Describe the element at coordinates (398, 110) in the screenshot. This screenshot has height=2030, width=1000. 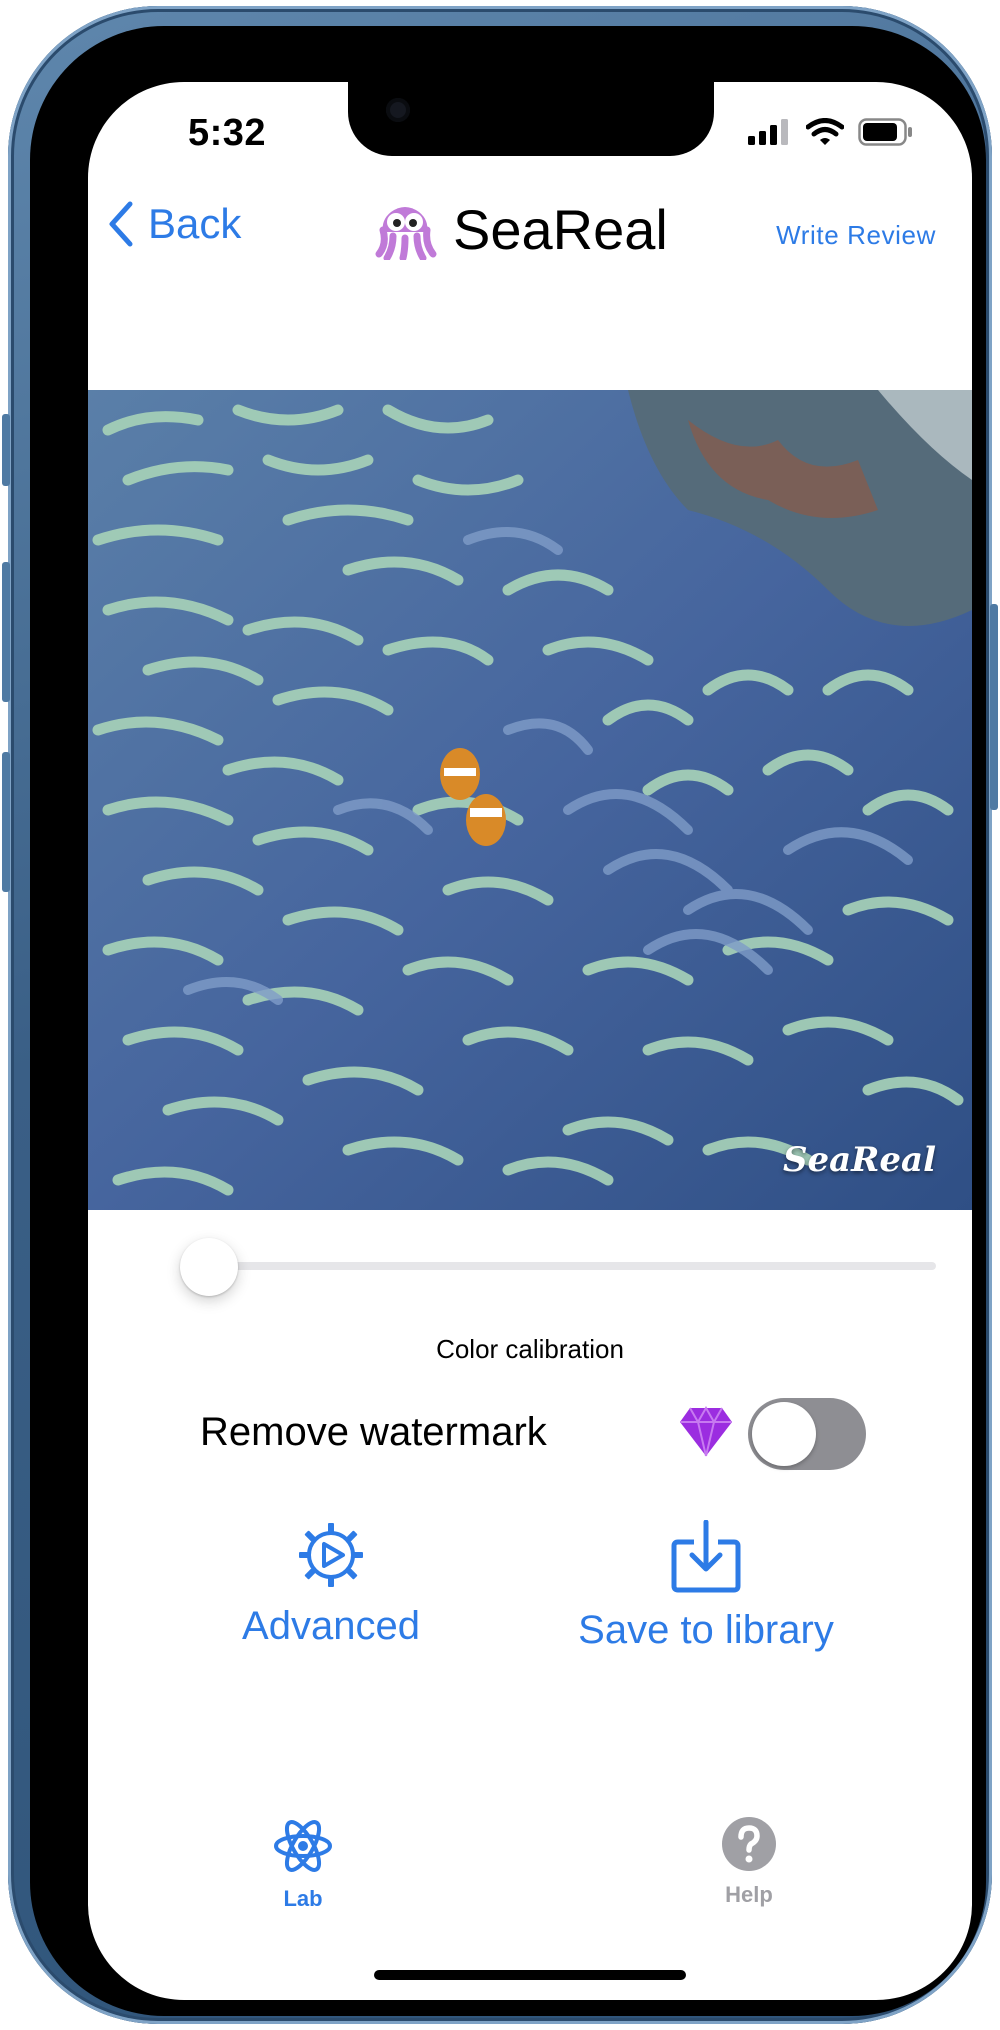
I see `front-camera` at that location.